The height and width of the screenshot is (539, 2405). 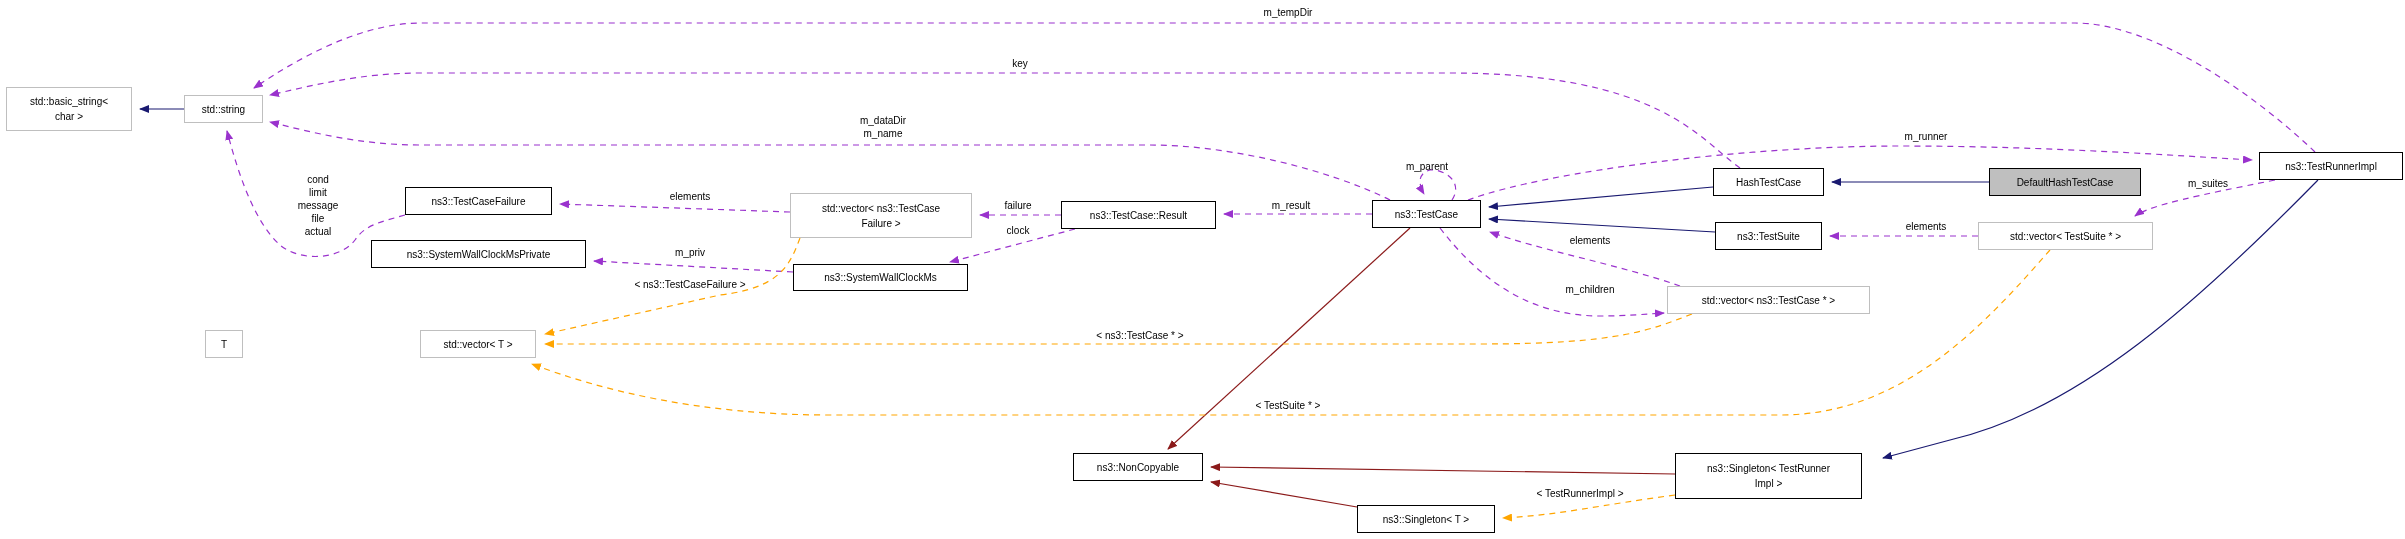 I want to click on class-node: ns3::NonCopyable, so click(x=1138, y=467).